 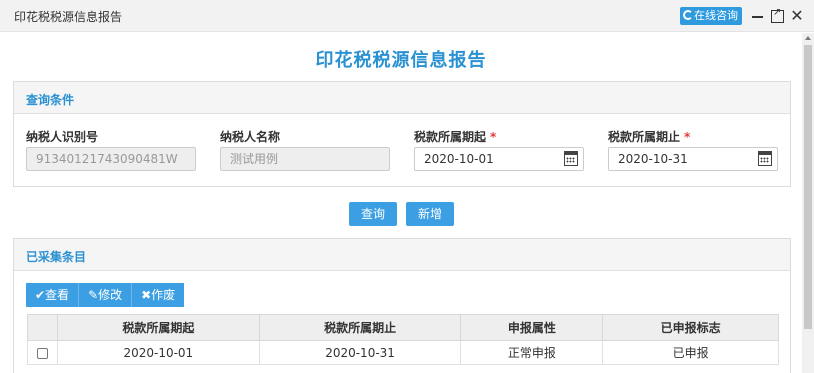 I want to click on minimize-button, so click(x=758, y=16).